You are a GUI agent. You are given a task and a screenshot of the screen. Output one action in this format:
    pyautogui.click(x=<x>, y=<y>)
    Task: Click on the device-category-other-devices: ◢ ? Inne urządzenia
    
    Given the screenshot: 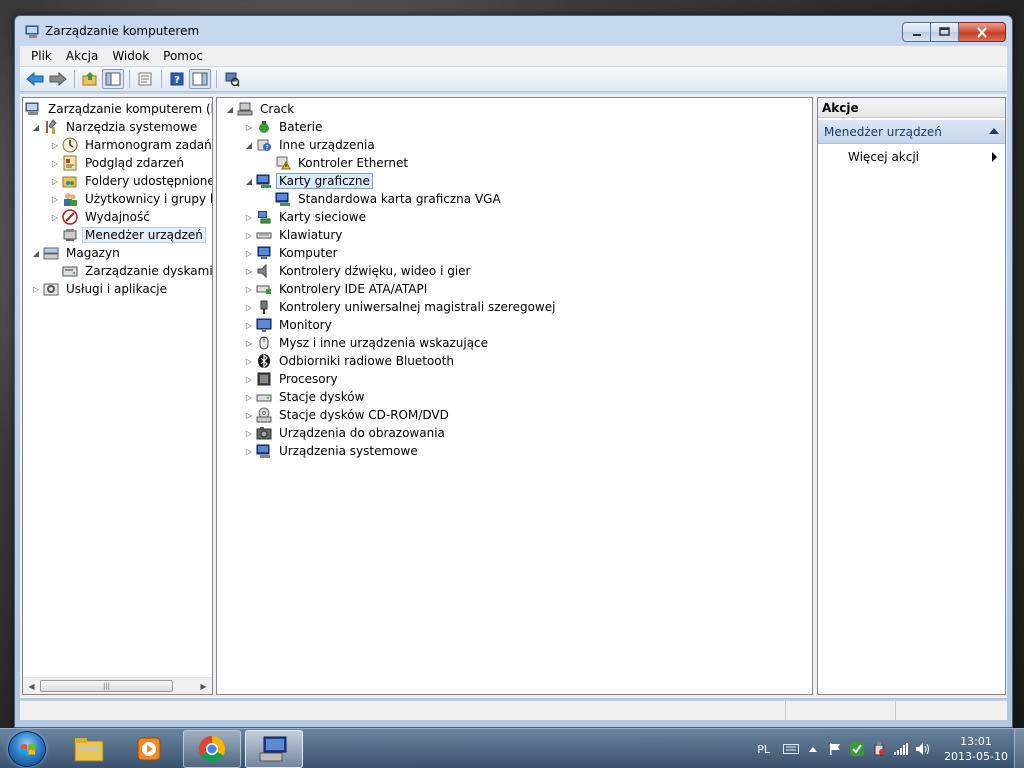 What is the action you would take?
    pyautogui.click(x=311, y=145)
    